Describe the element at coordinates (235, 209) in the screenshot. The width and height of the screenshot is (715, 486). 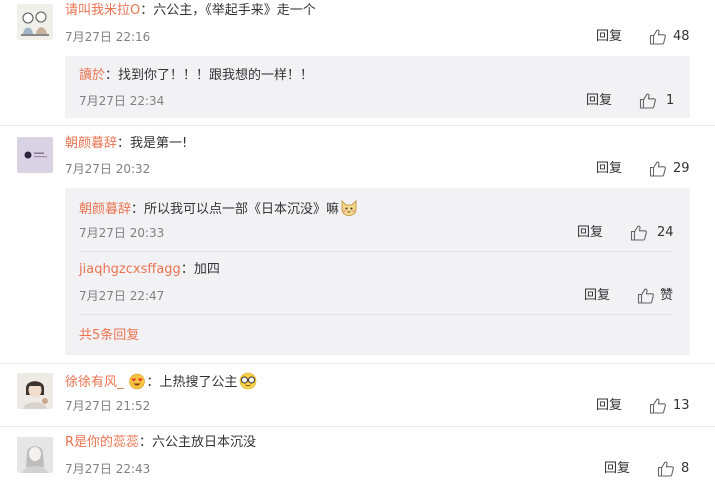
I see `reply-text: ：所以我可以点一部《日本沉没》嘛` at that location.